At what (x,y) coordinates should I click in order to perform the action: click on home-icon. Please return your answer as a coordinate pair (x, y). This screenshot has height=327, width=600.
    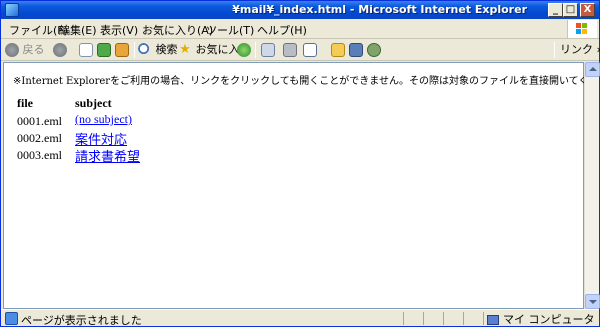
    Looking at the image, I should click on (122, 50).